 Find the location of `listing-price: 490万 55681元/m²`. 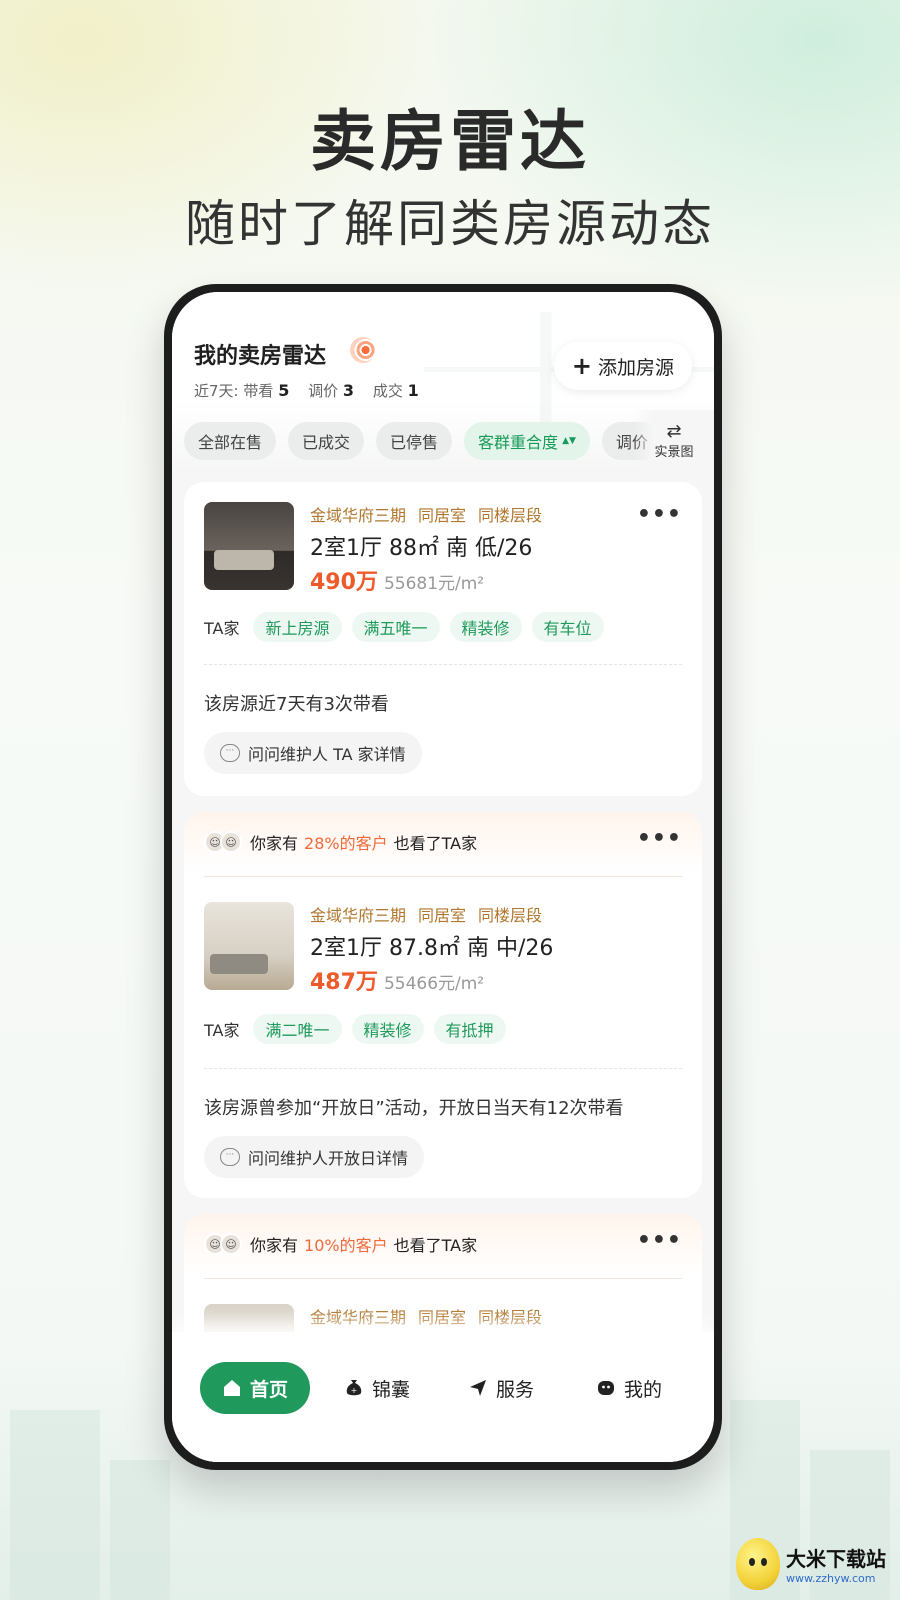

listing-price: 490万 55681元/m² is located at coordinates (397, 580).